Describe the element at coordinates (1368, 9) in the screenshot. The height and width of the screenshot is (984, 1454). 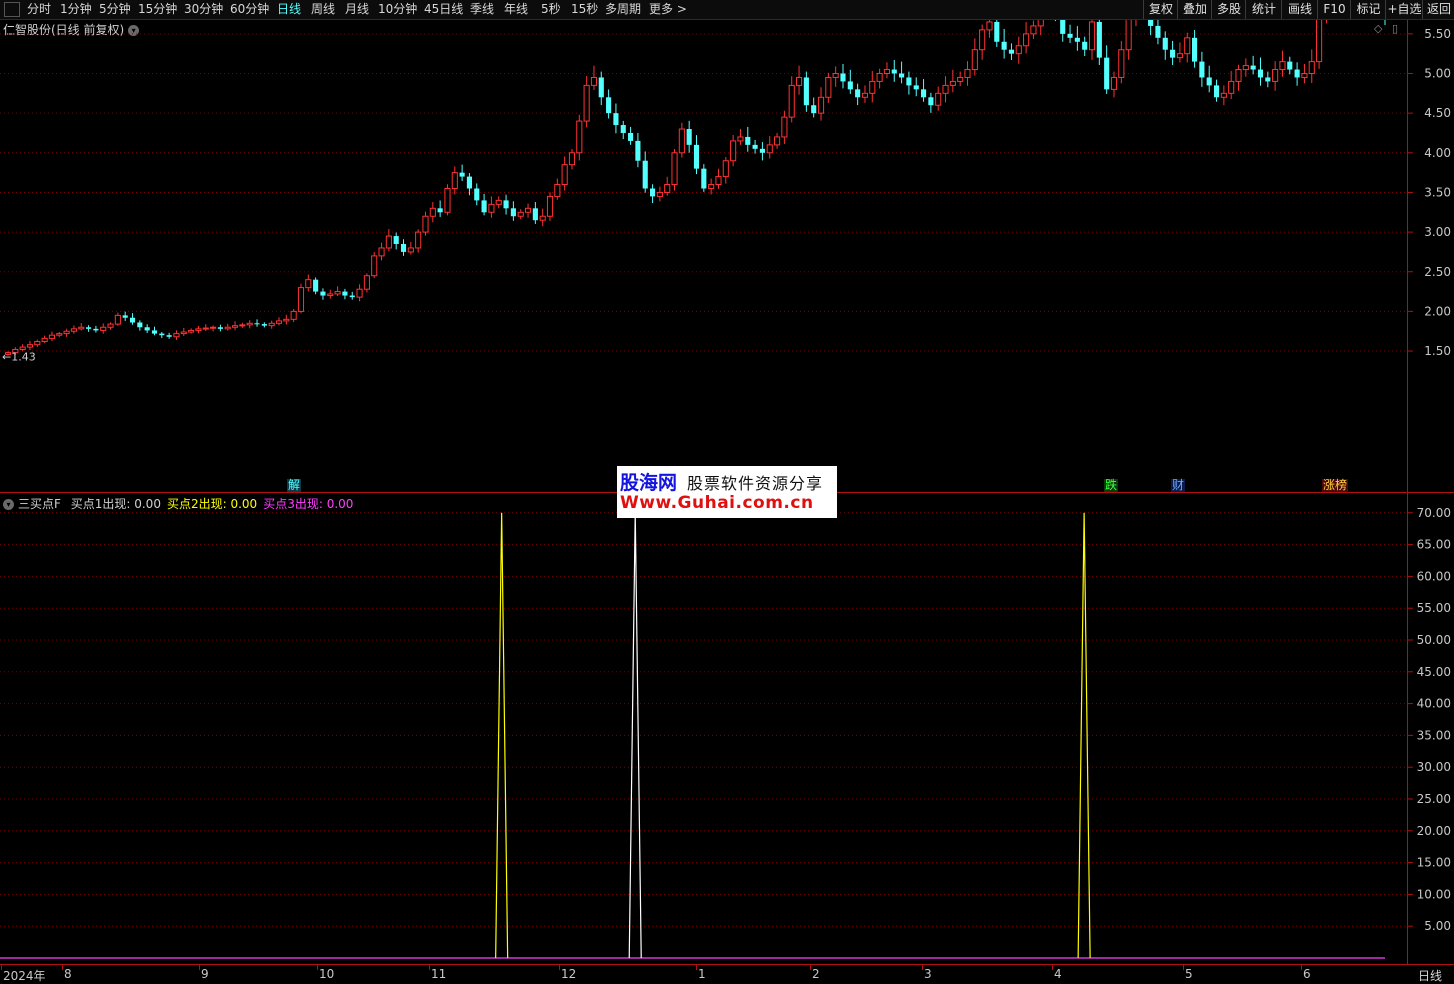
I see `toolbar-button-6: 标记` at that location.